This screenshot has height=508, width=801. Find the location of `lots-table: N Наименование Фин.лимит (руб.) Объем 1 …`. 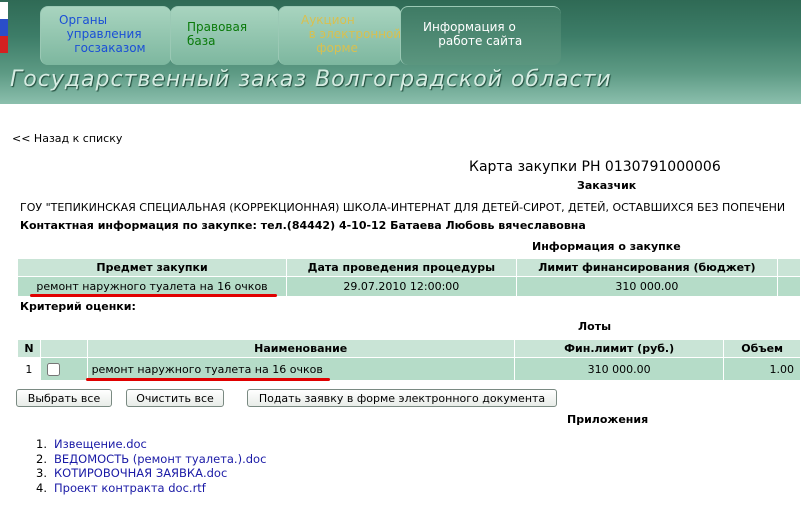

lots-table: N Наименование Фин.лимит (руб.) Объем 1 … is located at coordinates (409, 360).